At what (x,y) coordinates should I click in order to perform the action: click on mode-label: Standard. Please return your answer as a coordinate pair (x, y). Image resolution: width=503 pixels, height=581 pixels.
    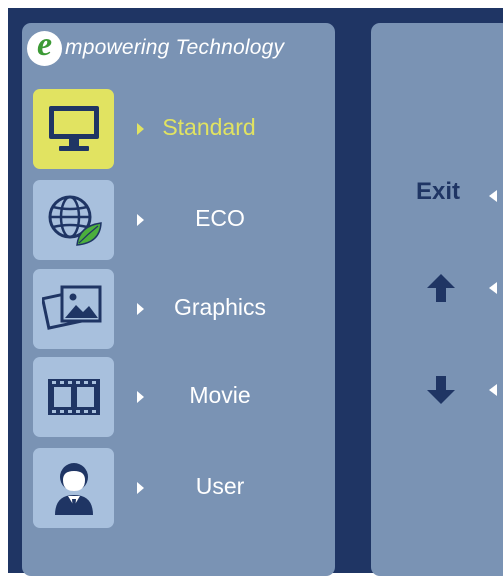
    Looking at the image, I should click on (209, 127).